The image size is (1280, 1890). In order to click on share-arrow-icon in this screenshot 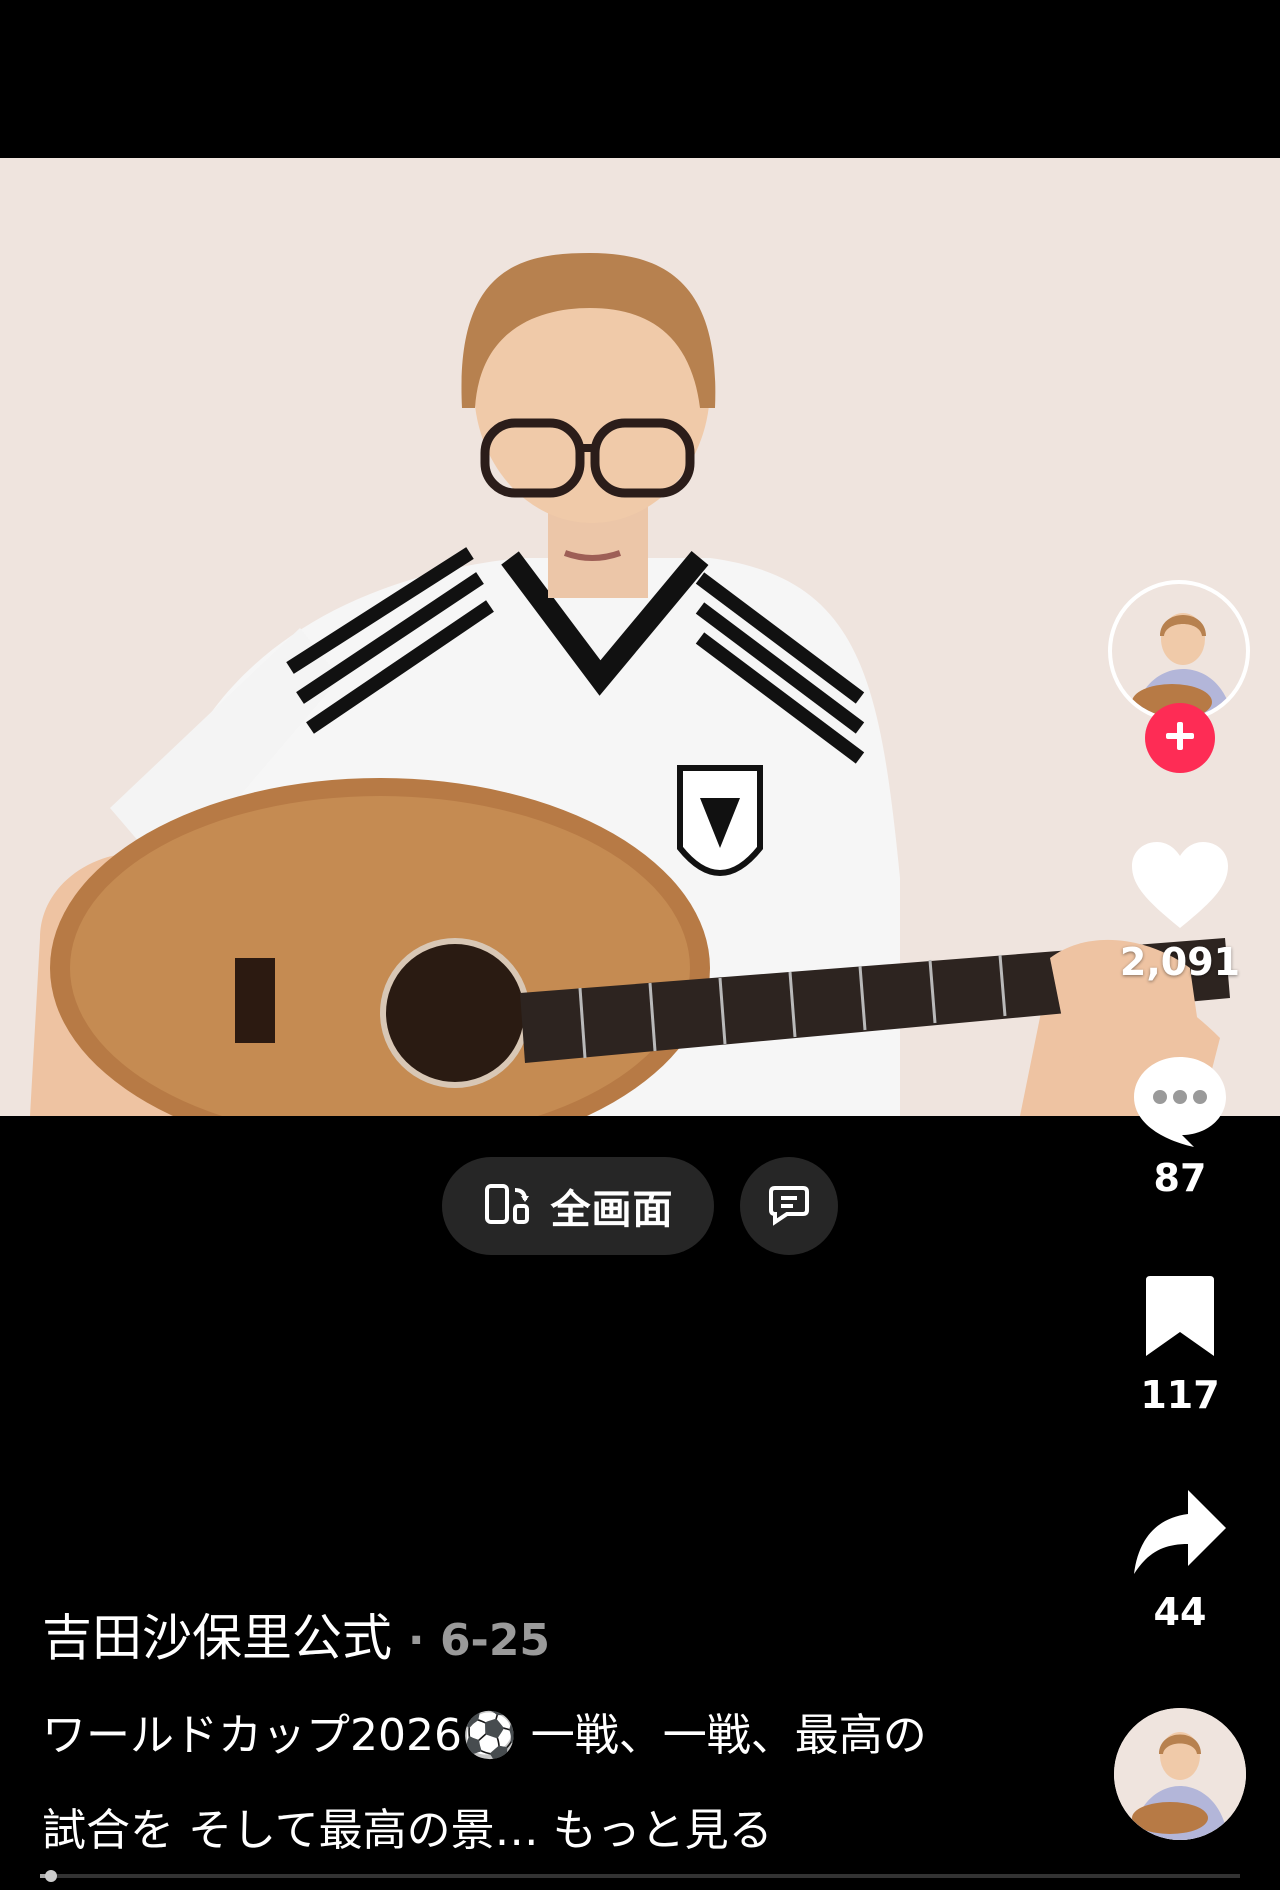, I will do `click(1180, 1536)`.